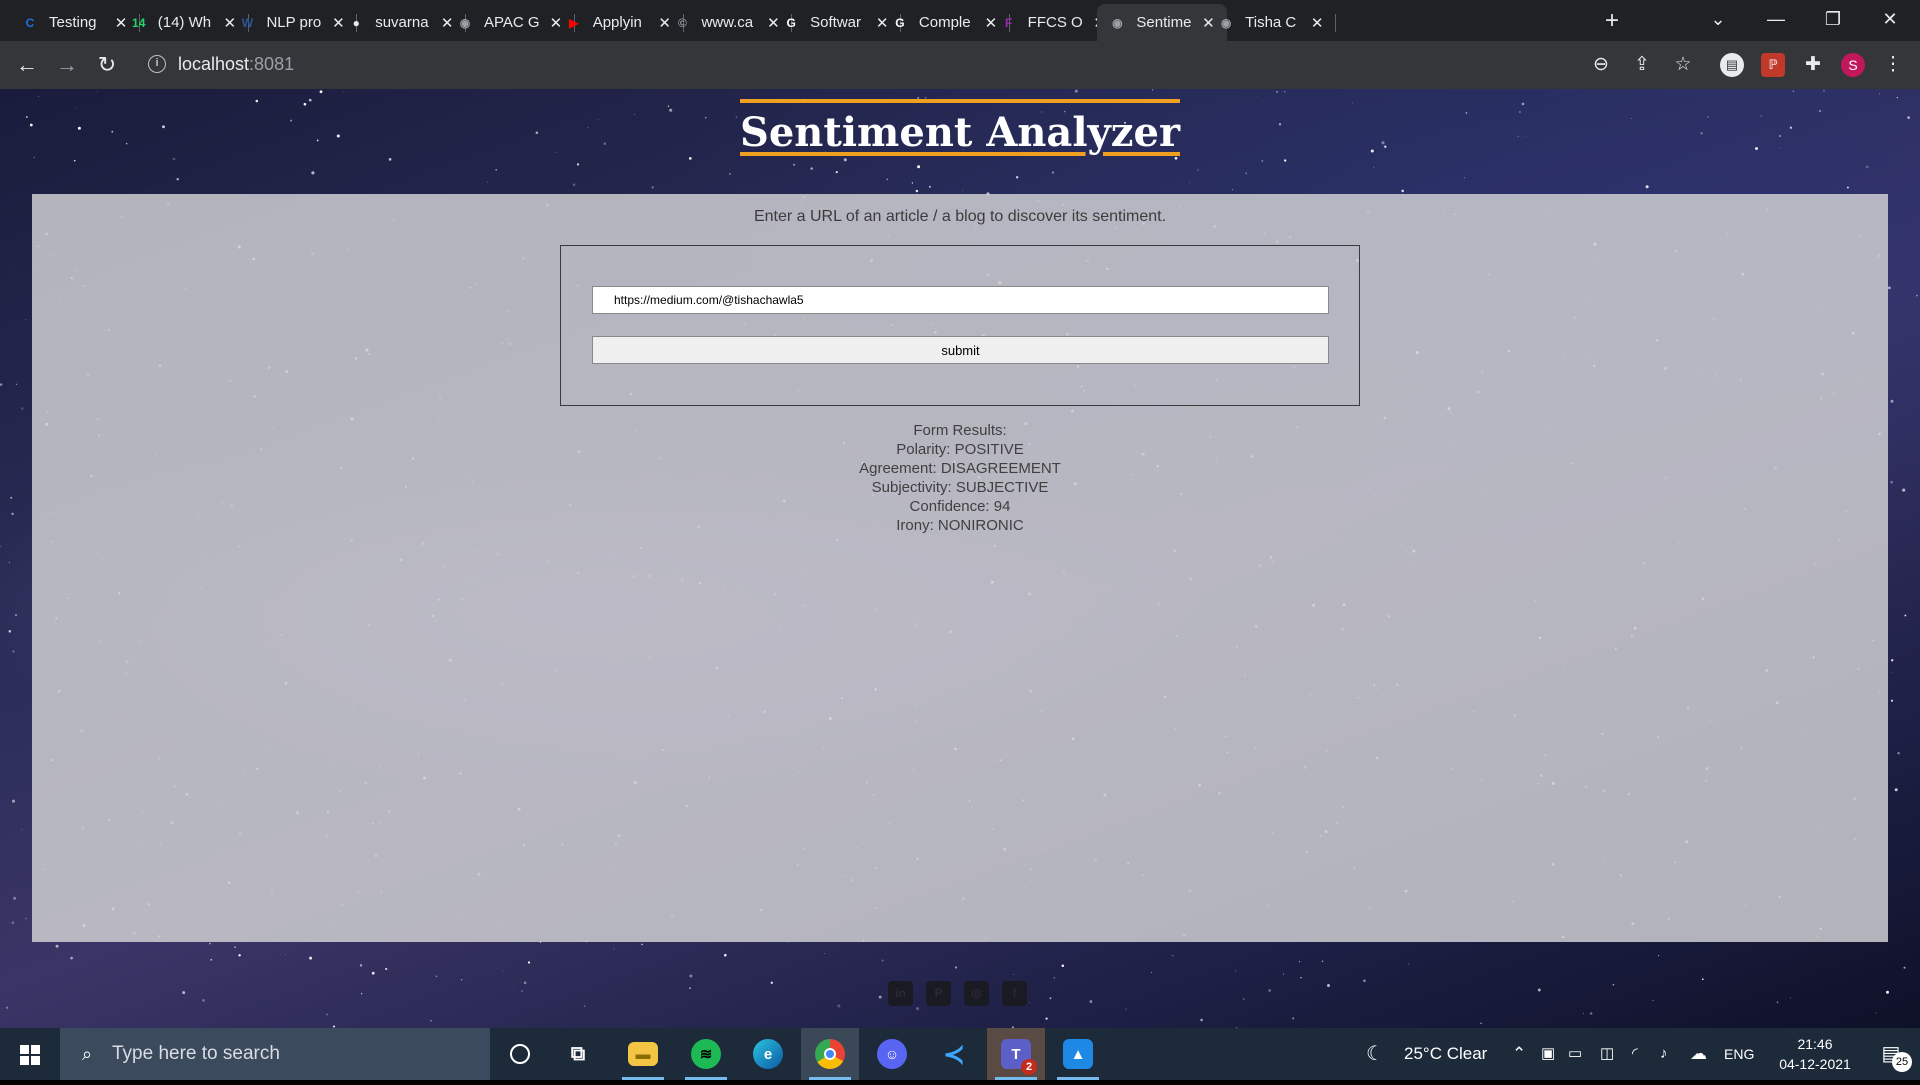  I want to click on notification-center-button: ▤ 25, so click(1891, 1054).